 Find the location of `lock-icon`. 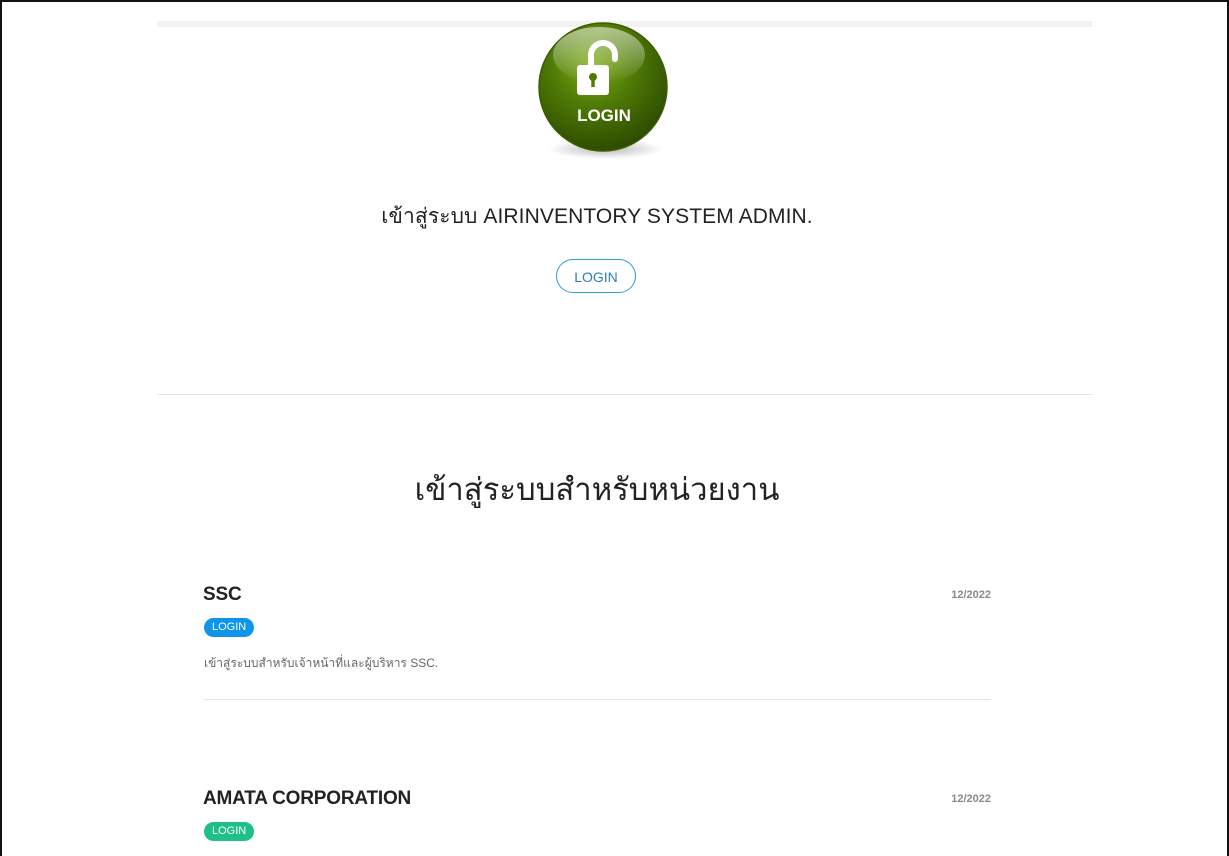

lock-icon is located at coordinates (603, 90).